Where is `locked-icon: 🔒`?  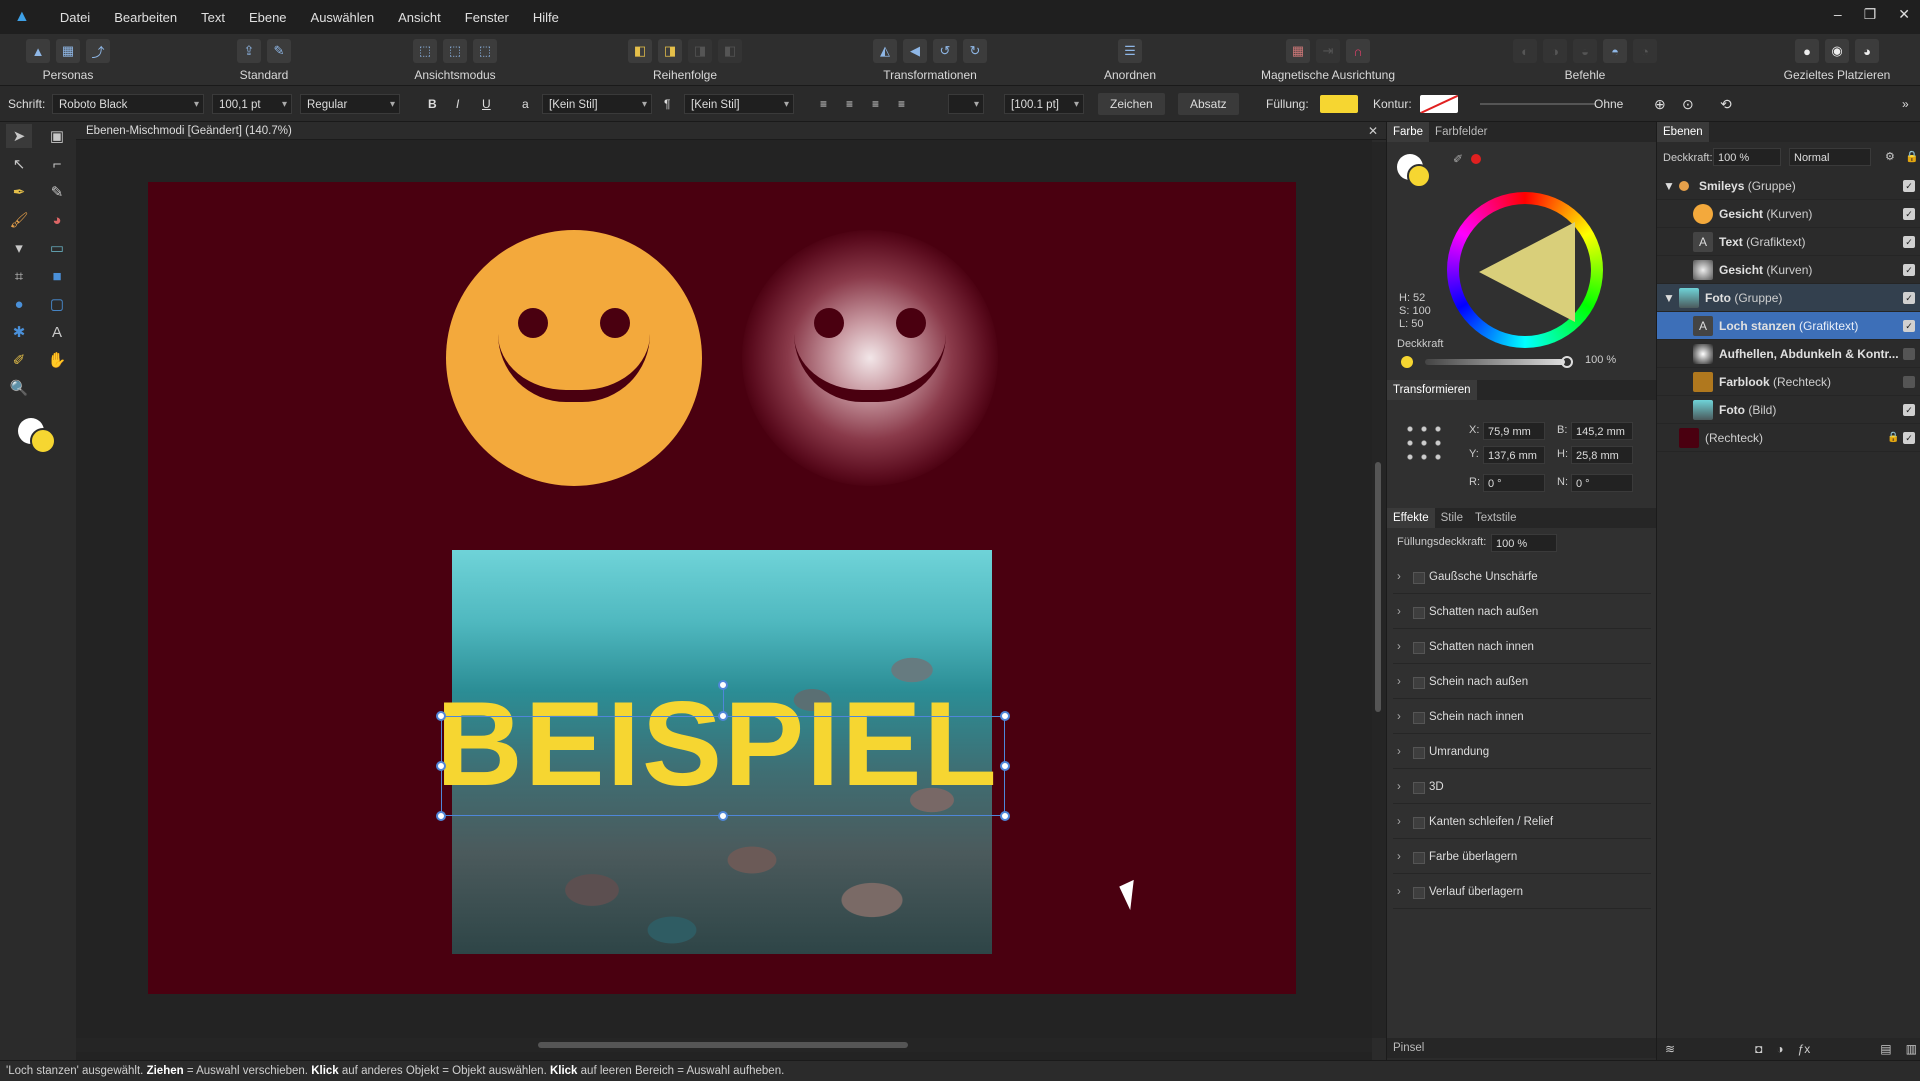 locked-icon: 🔒 is located at coordinates (1893, 438).